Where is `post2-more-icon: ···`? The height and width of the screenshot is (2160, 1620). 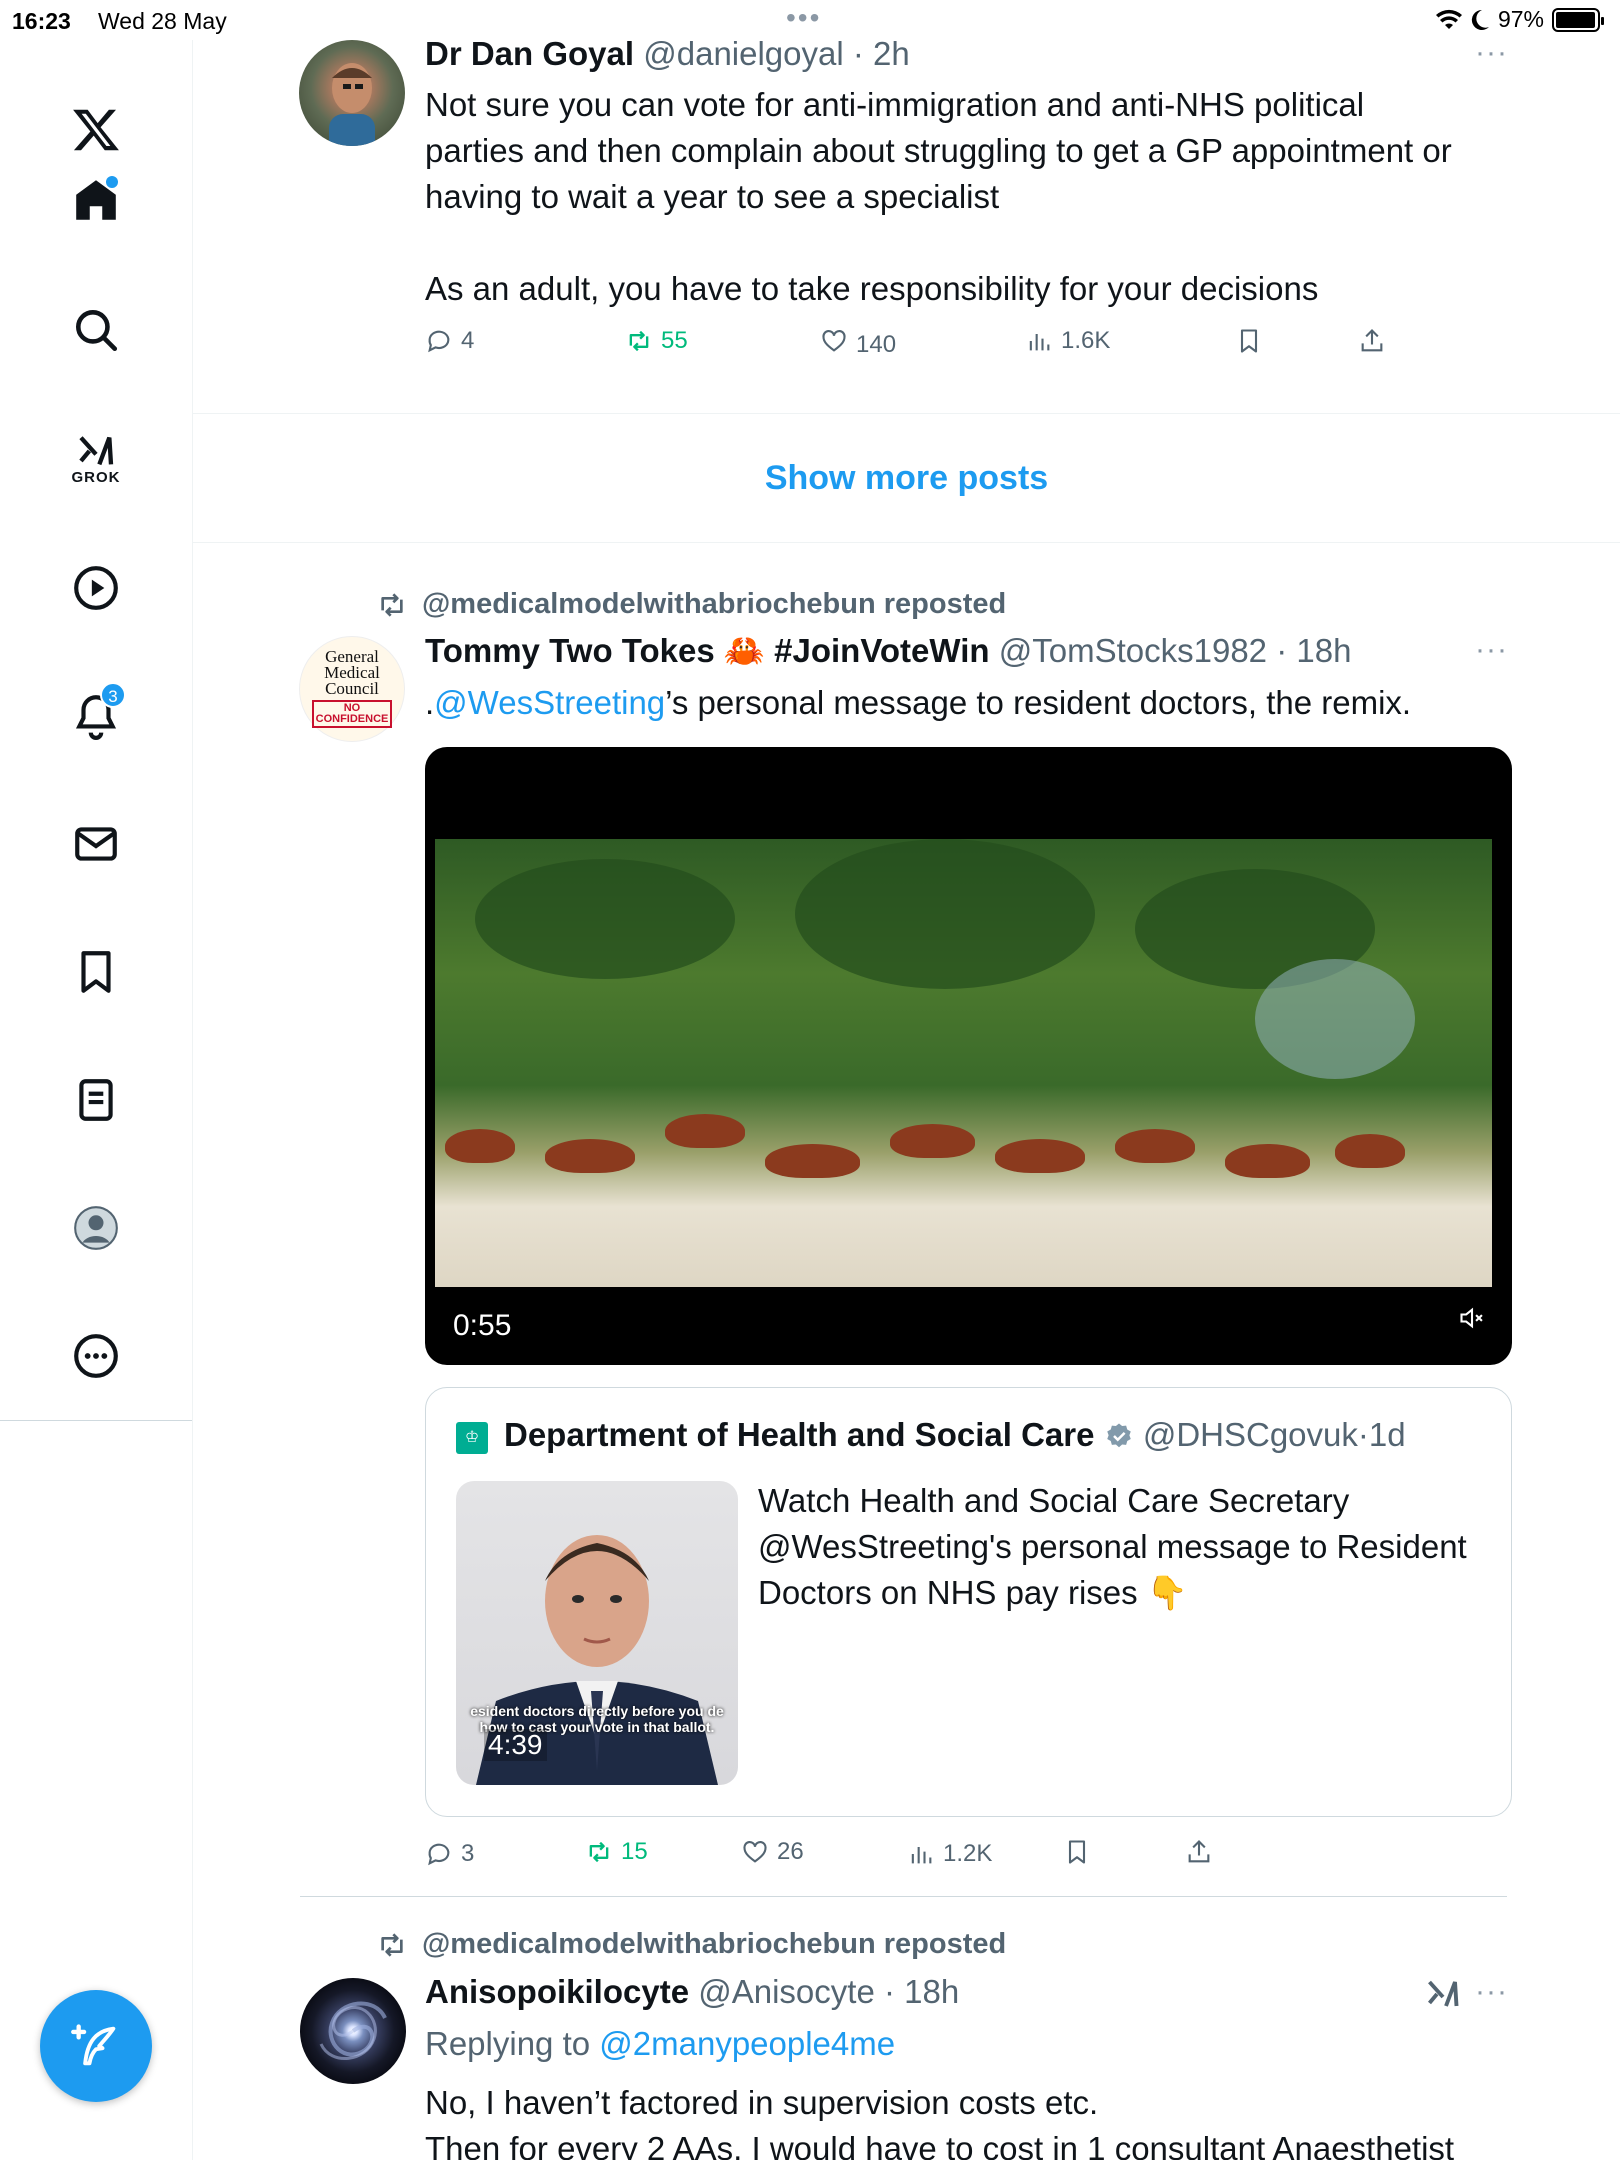 post2-more-icon: ··· is located at coordinates (1491, 650).